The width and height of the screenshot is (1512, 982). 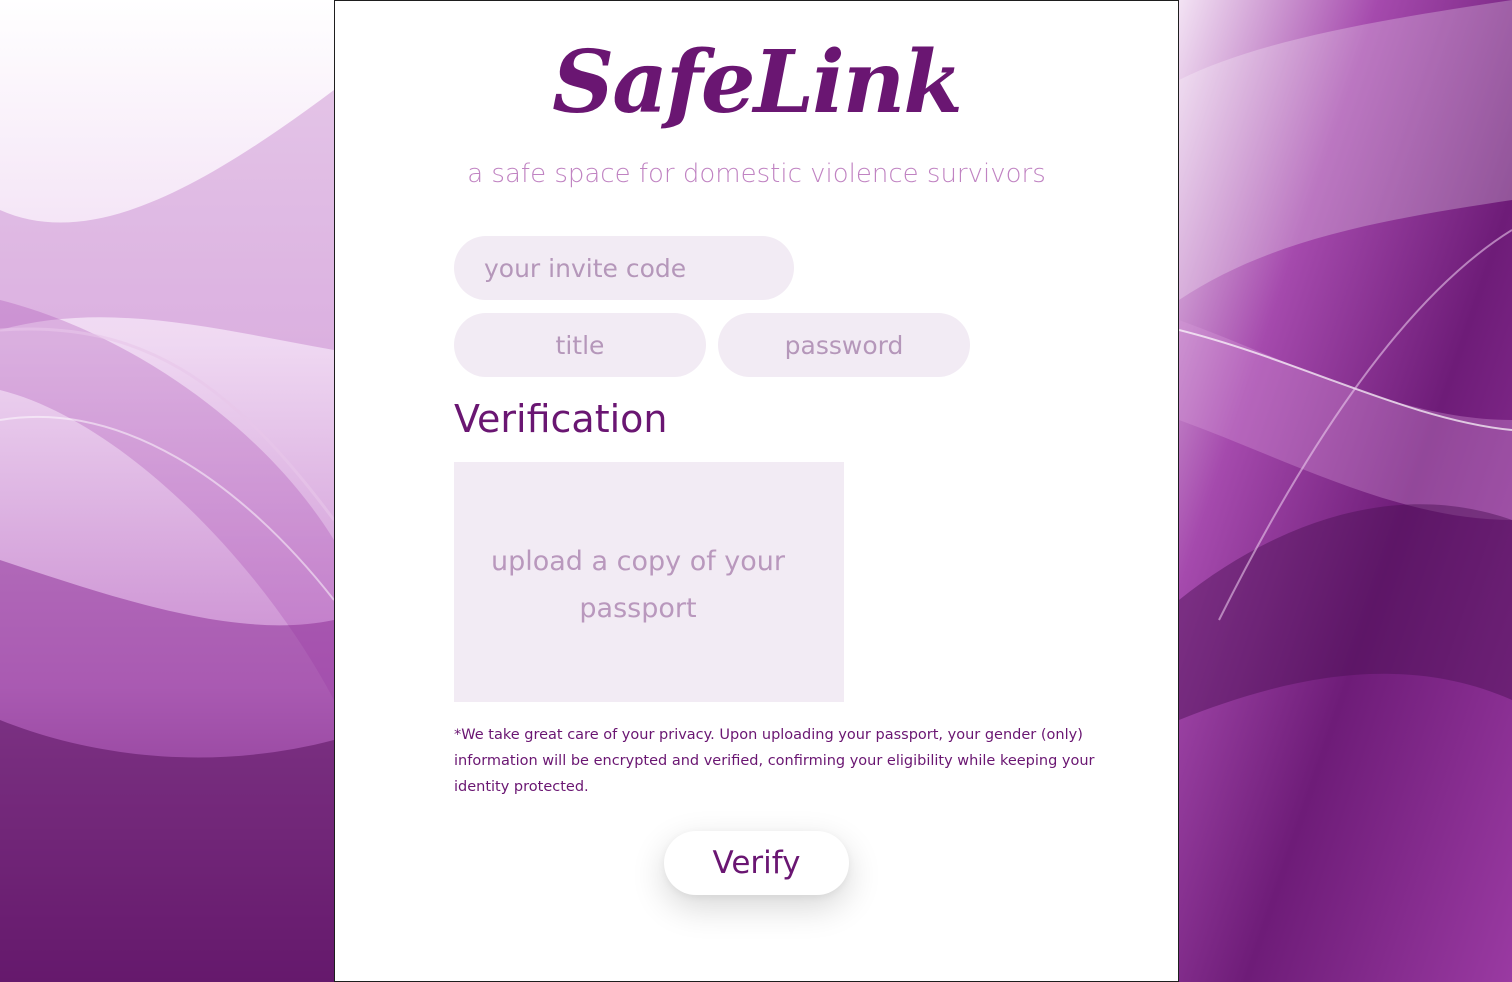 What do you see at coordinates (561, 419) in the screenshot?
I see `verification-heading: Verification` at bounding box center [561, 419].